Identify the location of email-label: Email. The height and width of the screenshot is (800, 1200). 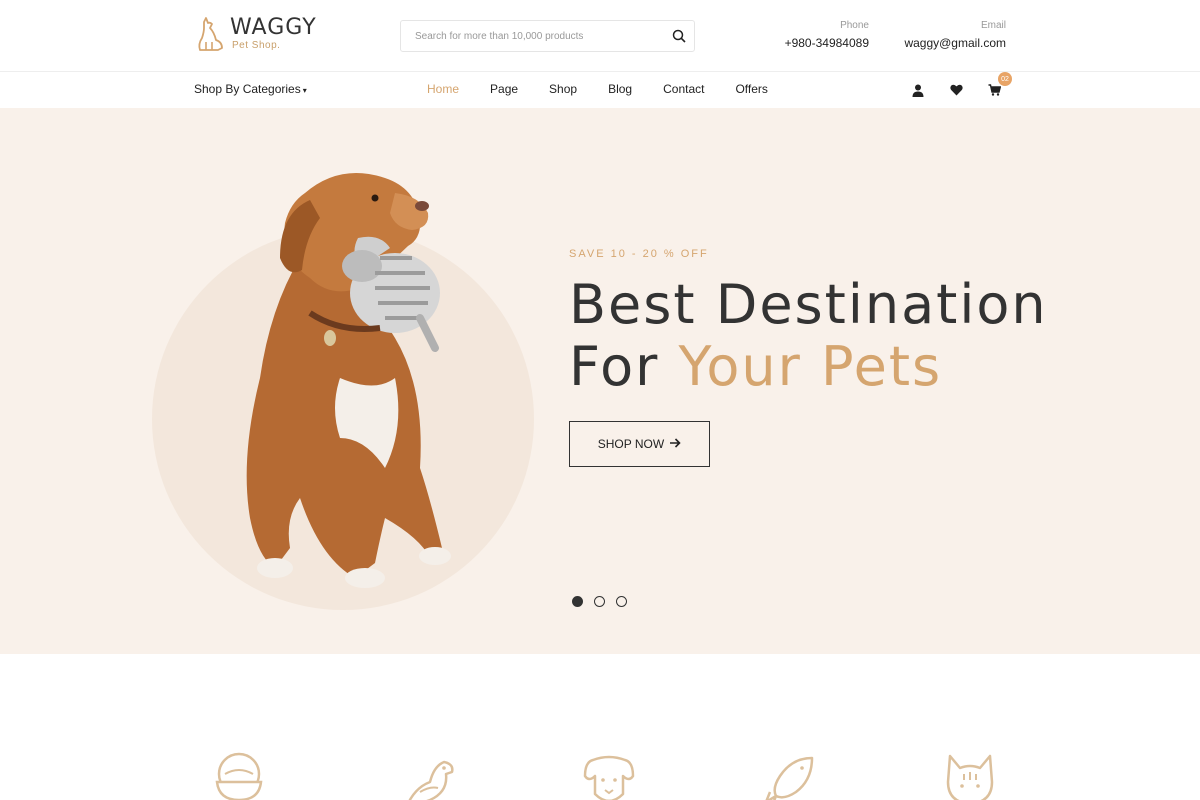
(993, 25).